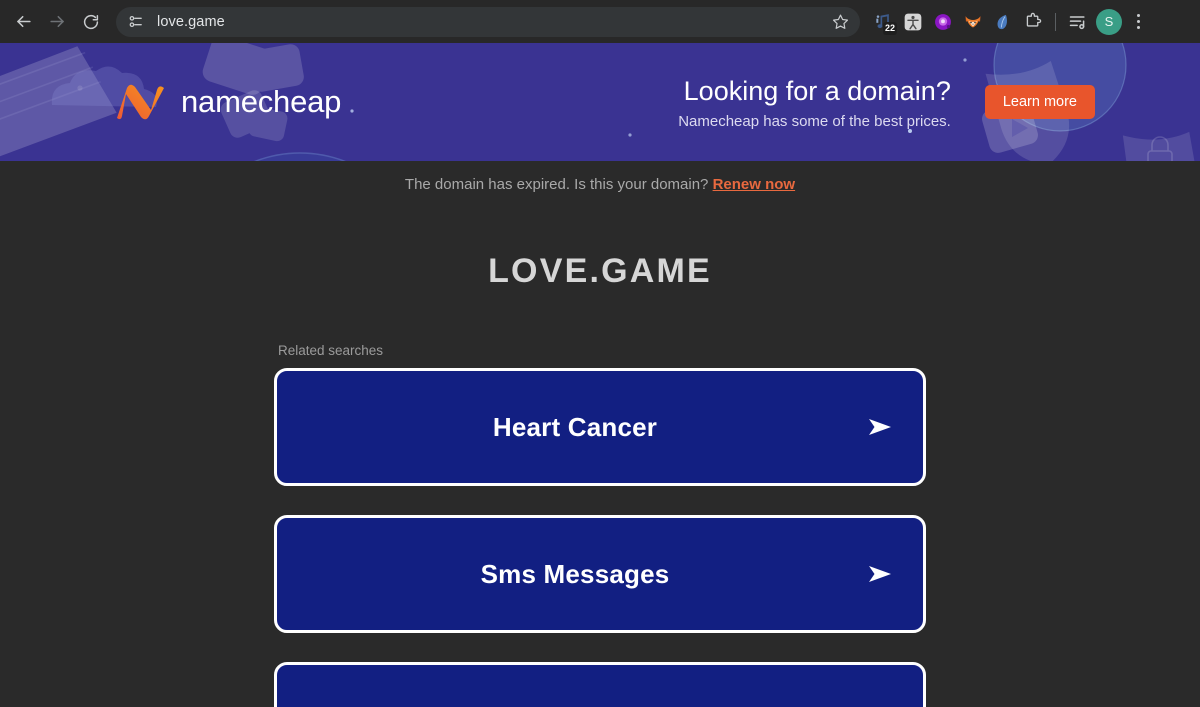 Image resolution: width=1200 pixels, height=707 pixels. I want to click on reload-icon, so click(91, 21).